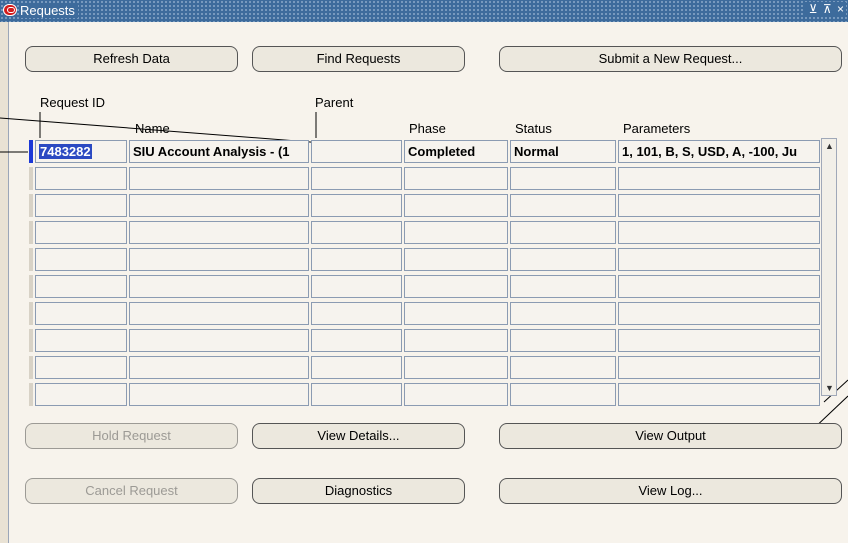  I want to click on request-id-value: 7483282, so click(65, 151).